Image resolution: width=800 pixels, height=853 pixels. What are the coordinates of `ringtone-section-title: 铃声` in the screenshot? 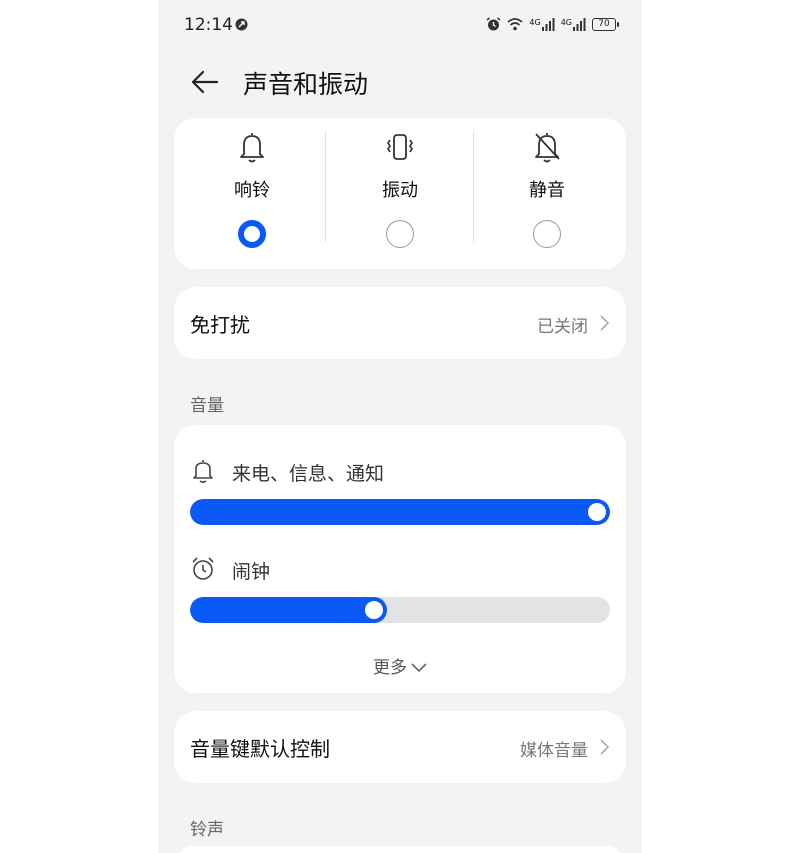 It's located at (207, 830).